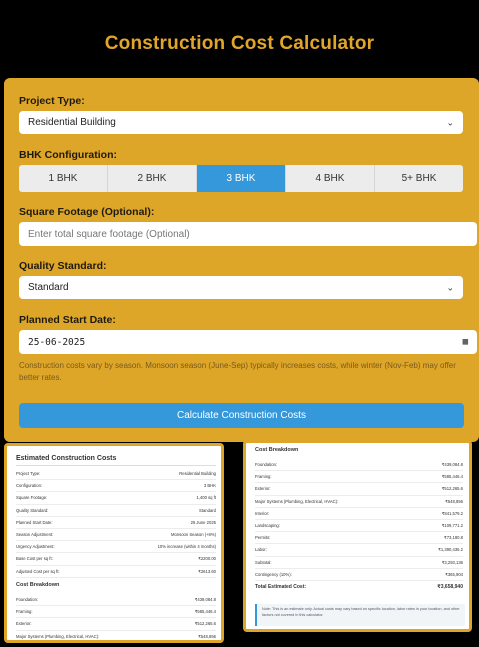 This screenshot has width=479, height=647. What do you see at coordinates (330, 178) in the screenshot?
I see `bhk-option-4: 4 BHK` at bounding box center [330, 178].